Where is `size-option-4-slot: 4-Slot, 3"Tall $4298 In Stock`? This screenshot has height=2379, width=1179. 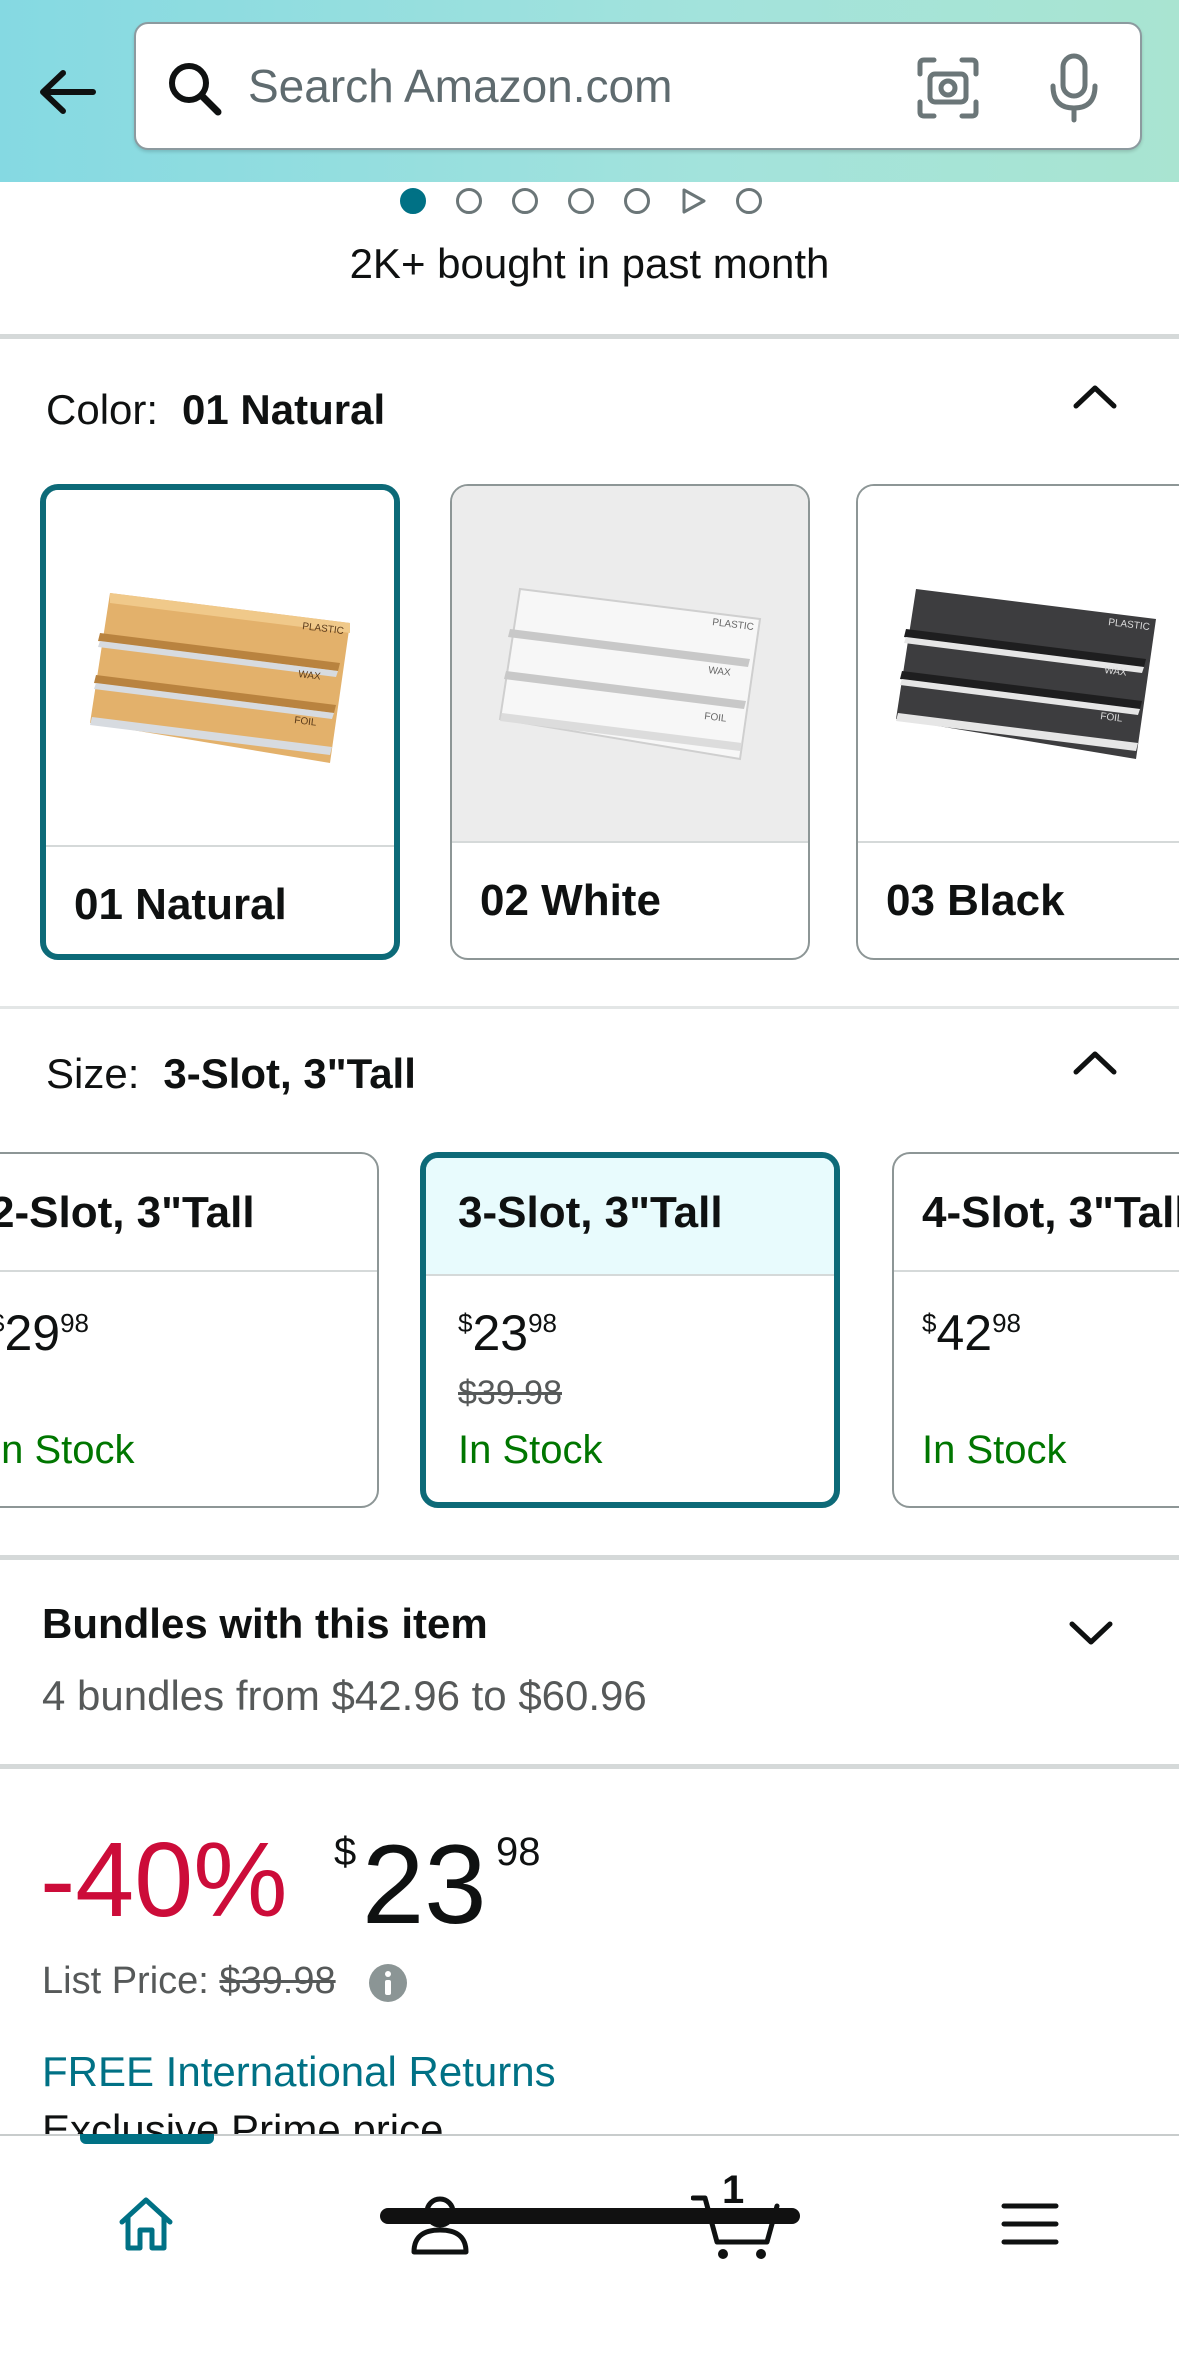 size-option-4-slot: 4-Slot, 3"Tall $4298 In Stock is located at coordinates (1035, 1330).